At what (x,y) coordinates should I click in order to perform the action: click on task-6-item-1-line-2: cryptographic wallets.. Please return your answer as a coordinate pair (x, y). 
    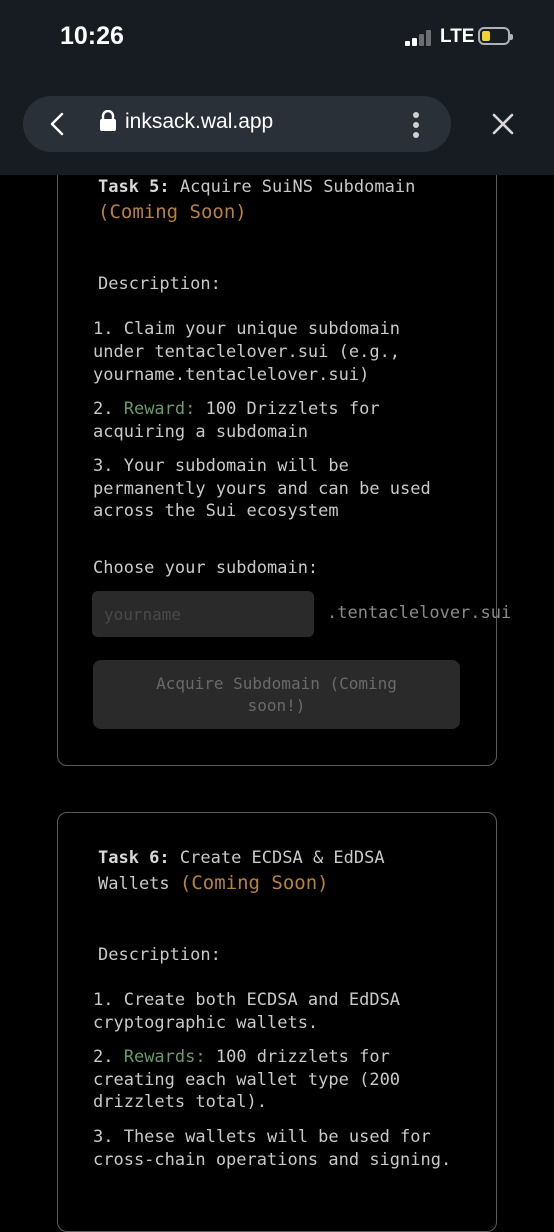
    Looking at the image, I should click on (206, 1023).